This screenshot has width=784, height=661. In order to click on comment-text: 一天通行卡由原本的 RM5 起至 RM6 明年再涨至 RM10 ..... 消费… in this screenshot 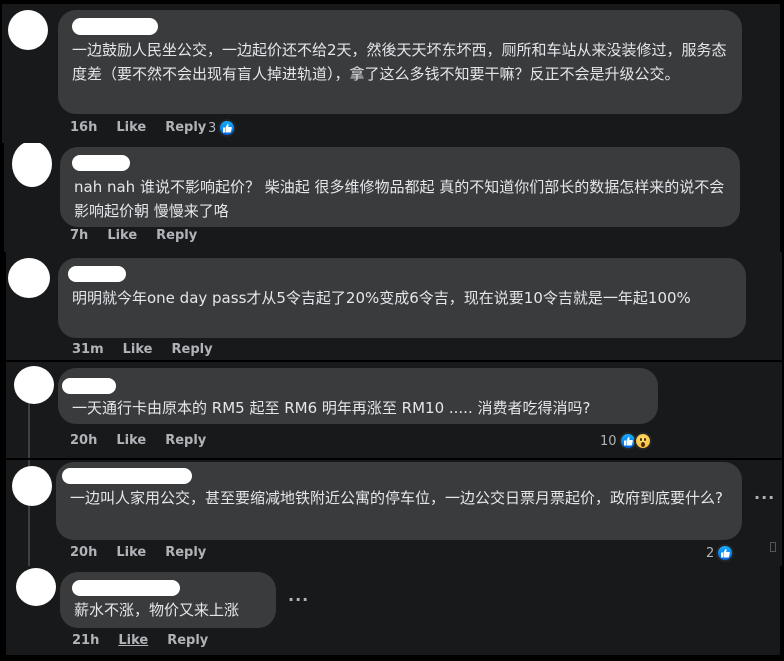, I will do `click(331, 408)`.